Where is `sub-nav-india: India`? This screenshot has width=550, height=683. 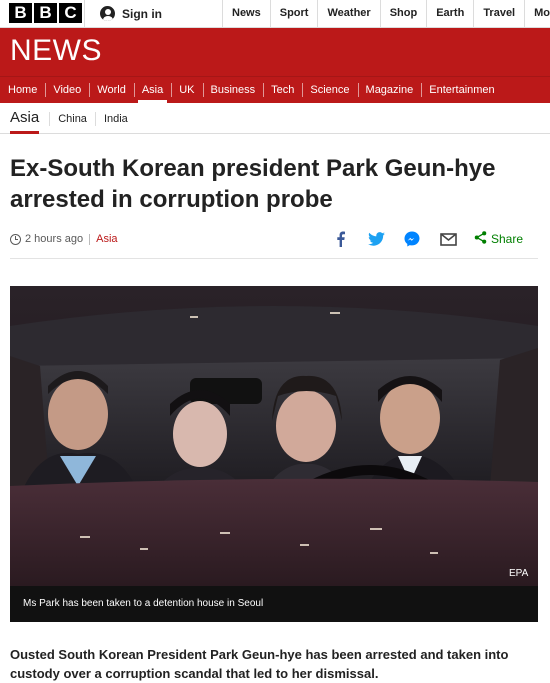 sub-nav-india: India is located at coordinates (115, 118).